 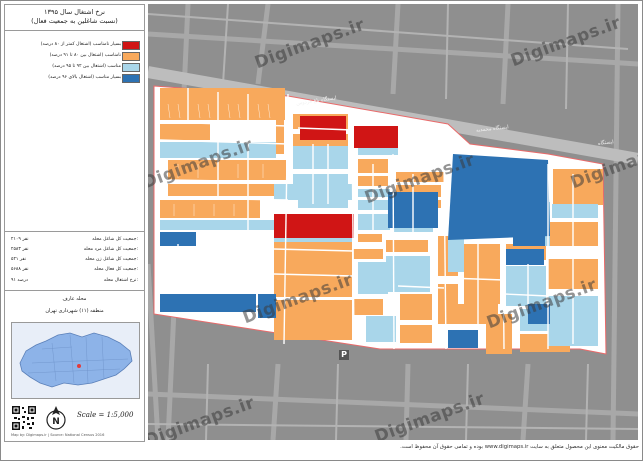 I want to click on stat-row: جمعیت کل فعال محله: ۵۶۸۸ نفر, so click(x=74, y=269).